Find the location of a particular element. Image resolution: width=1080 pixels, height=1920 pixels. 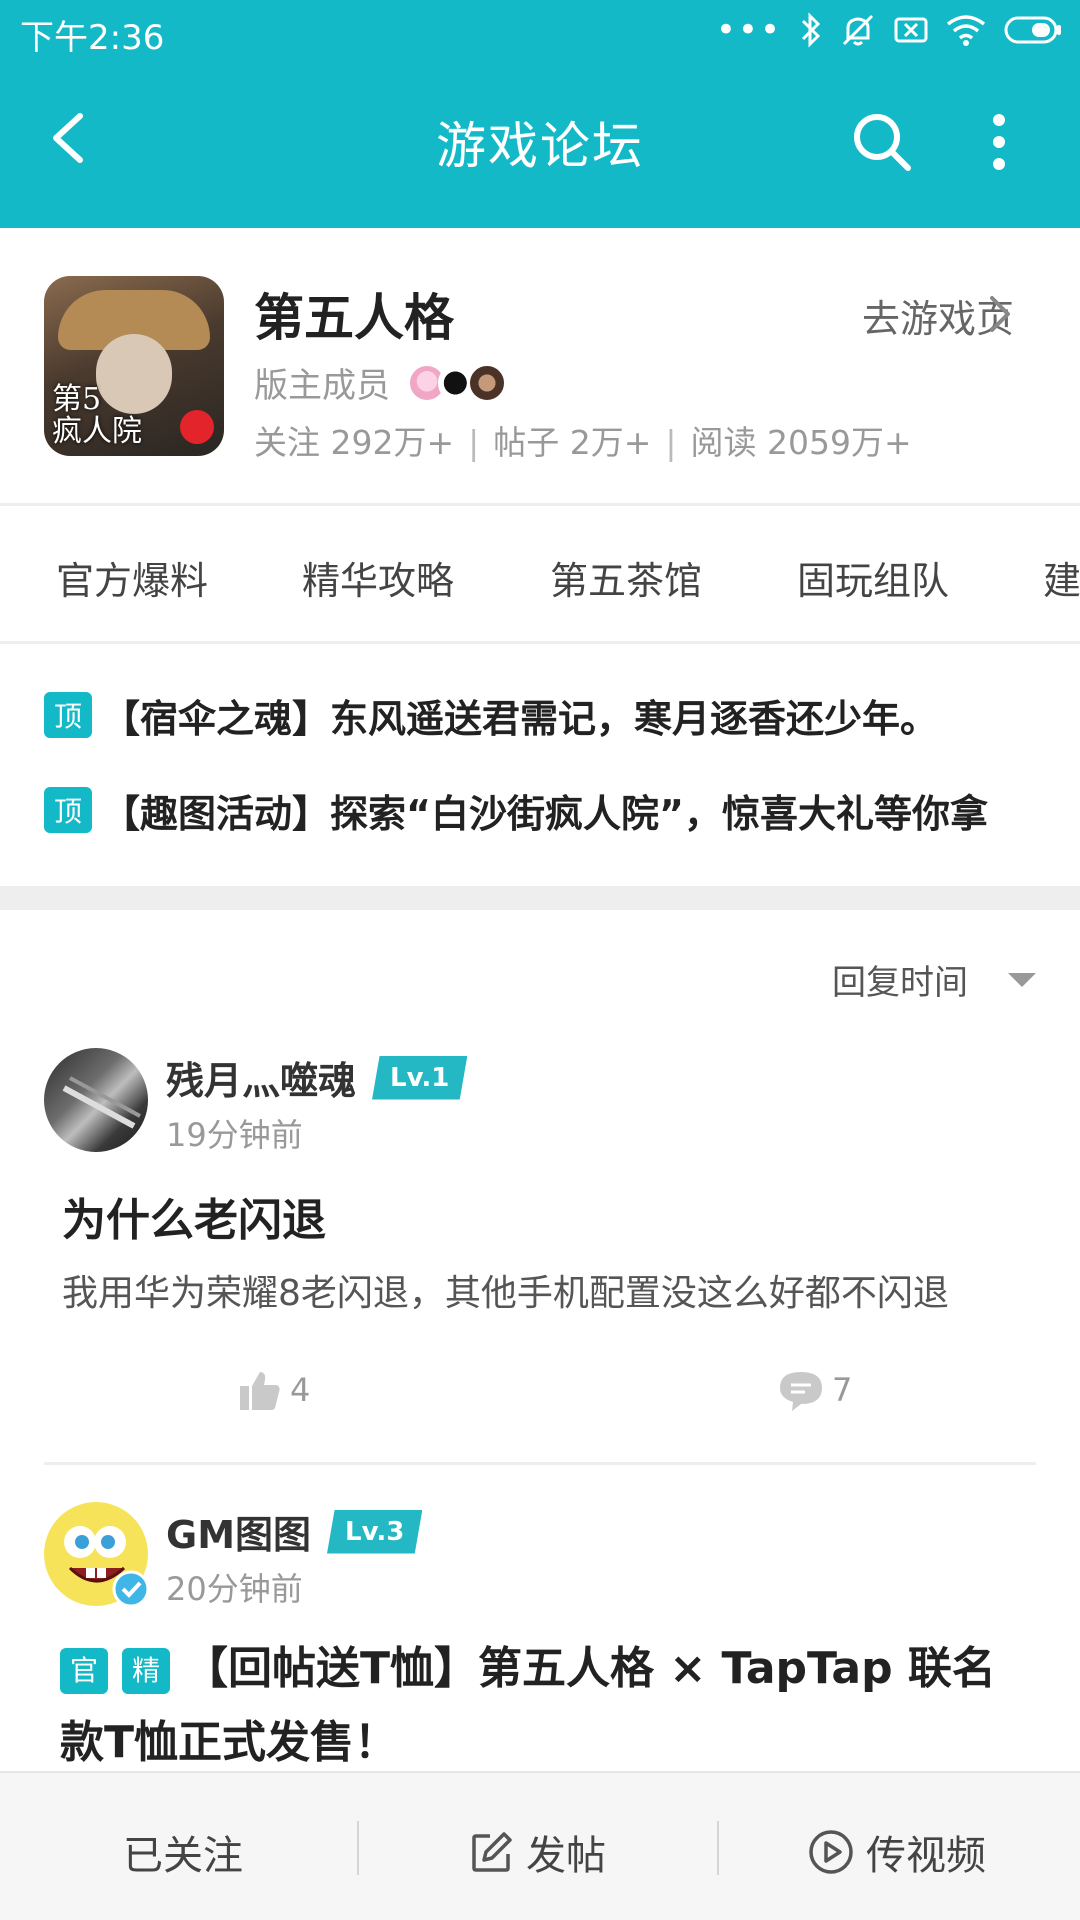

bottom-action-bar: 已关注 发帖 传视频 is located at coordinates (540, 1845).